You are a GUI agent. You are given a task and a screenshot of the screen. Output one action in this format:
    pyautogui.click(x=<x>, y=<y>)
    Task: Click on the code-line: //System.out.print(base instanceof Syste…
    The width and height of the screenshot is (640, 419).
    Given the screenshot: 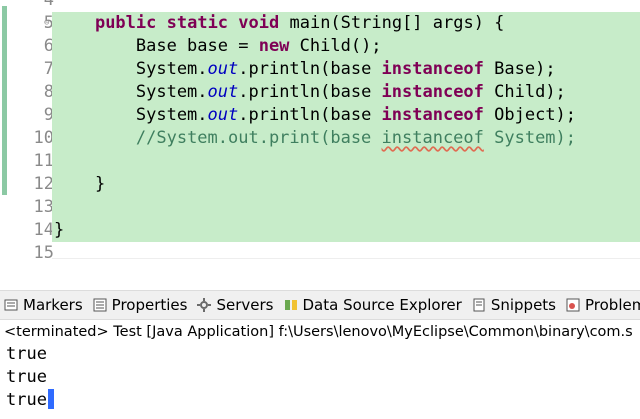 What is the action you would take?
    pyautogui.click(x=315, y=138)
    